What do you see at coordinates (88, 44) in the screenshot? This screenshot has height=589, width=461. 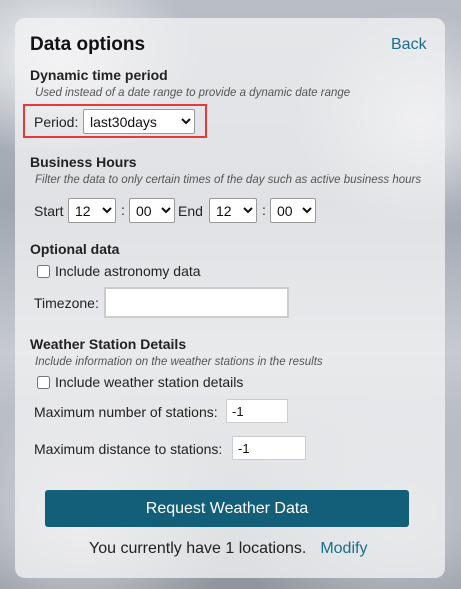 I see `page-title: Data options` at bounding box center [88, 44].